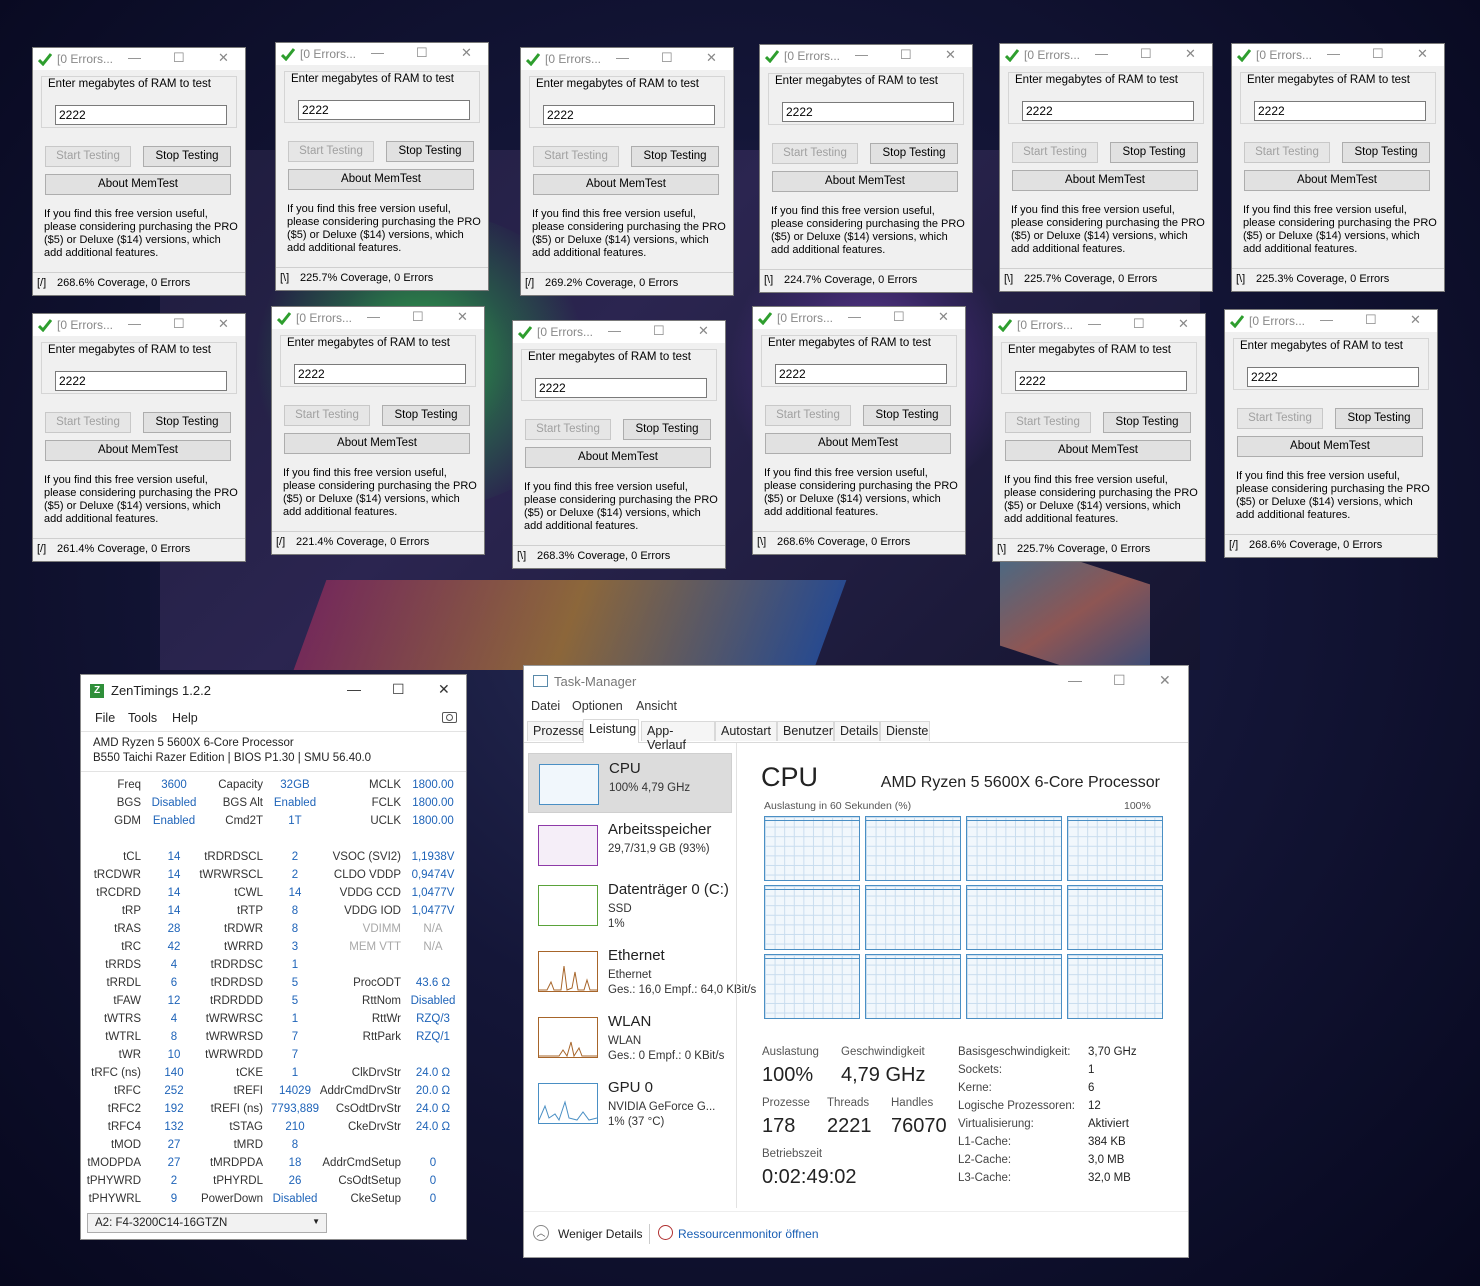  Describe the element at coordinates (600, 1234) in the screenshot. I see `fewer-details-button: Weniger Details` at that location.